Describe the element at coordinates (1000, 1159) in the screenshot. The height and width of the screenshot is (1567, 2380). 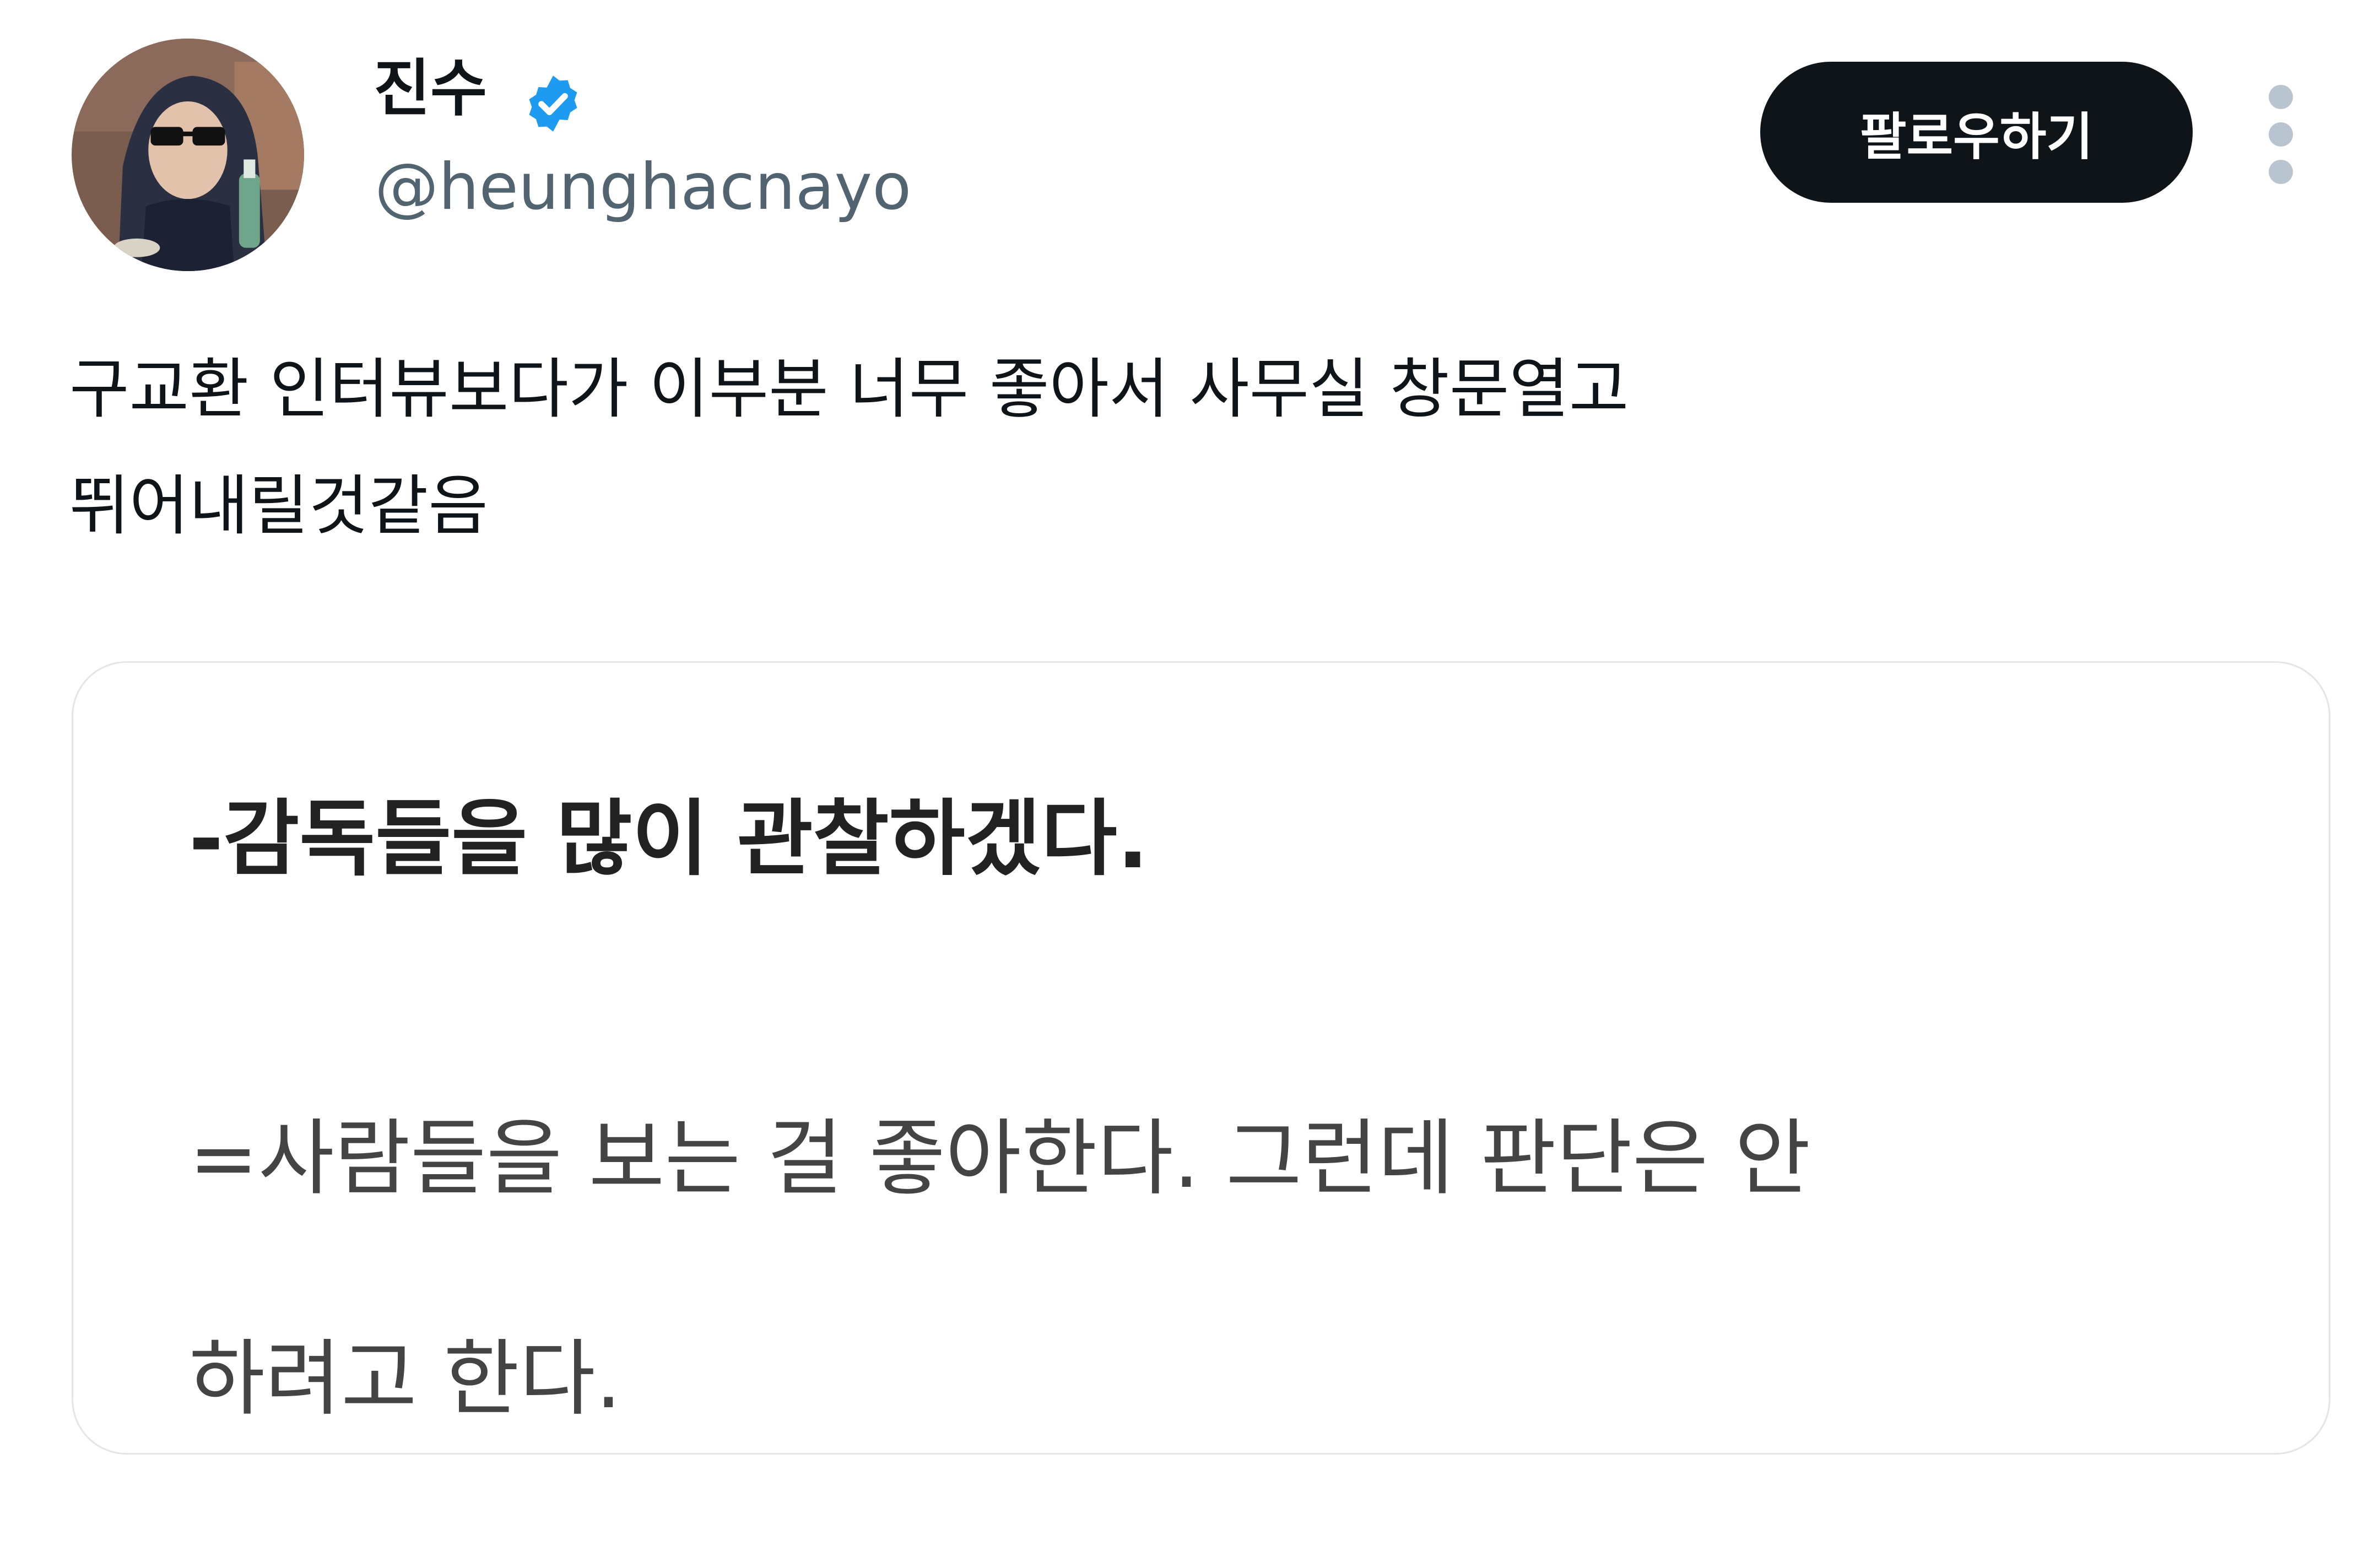
I see `interview-answer-line: =사람들을 보는 걸 좋아한다. 그런데 판단은 안` at that location.